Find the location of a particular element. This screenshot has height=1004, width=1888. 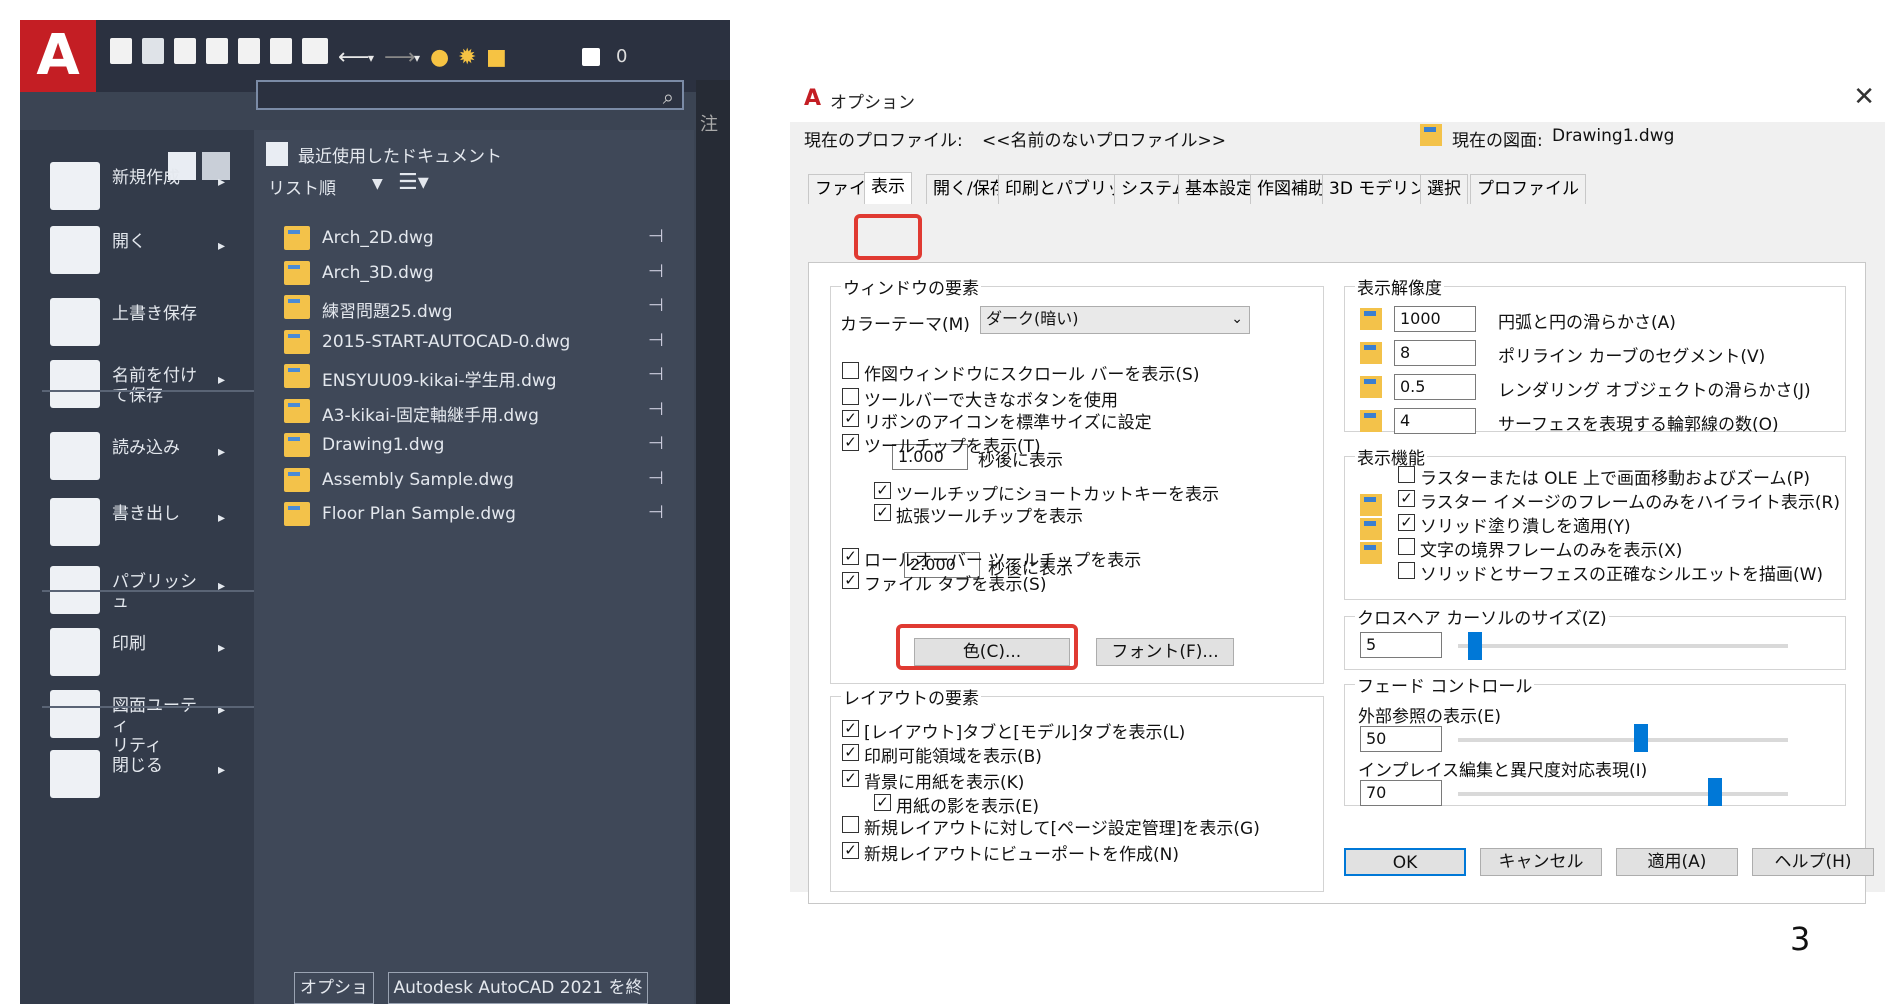

redo-icon: ⟶ is located at coordinates (400, 58).